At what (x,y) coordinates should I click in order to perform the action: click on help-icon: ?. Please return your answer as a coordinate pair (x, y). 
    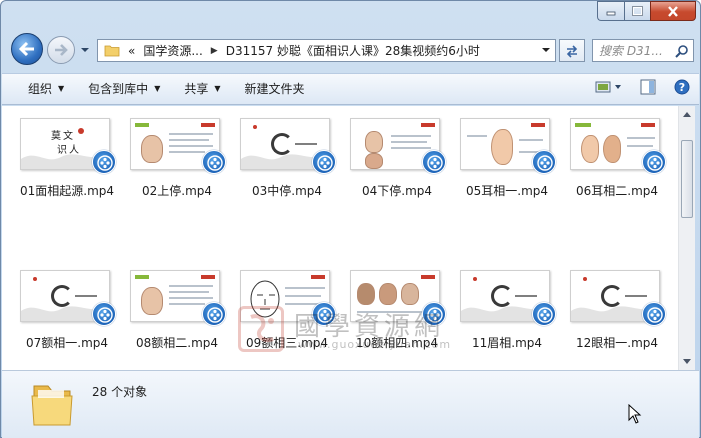
    Looking at the image, I should click on (682, 87).